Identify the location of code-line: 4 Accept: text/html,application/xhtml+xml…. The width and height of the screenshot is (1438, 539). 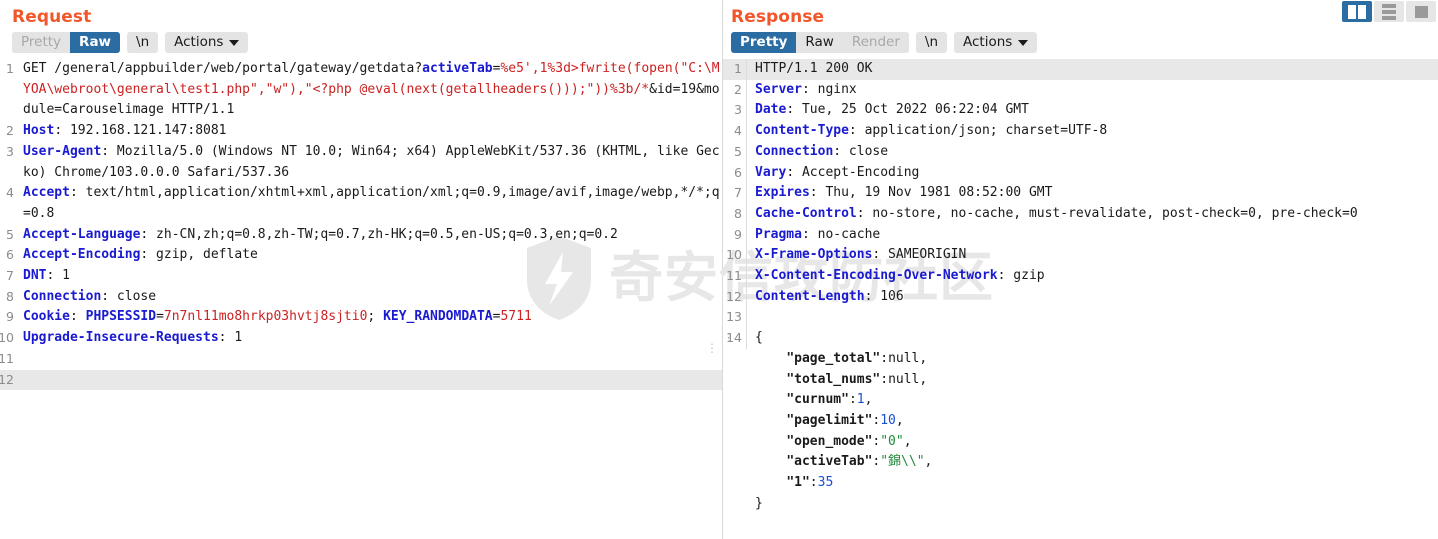
(361, 203).